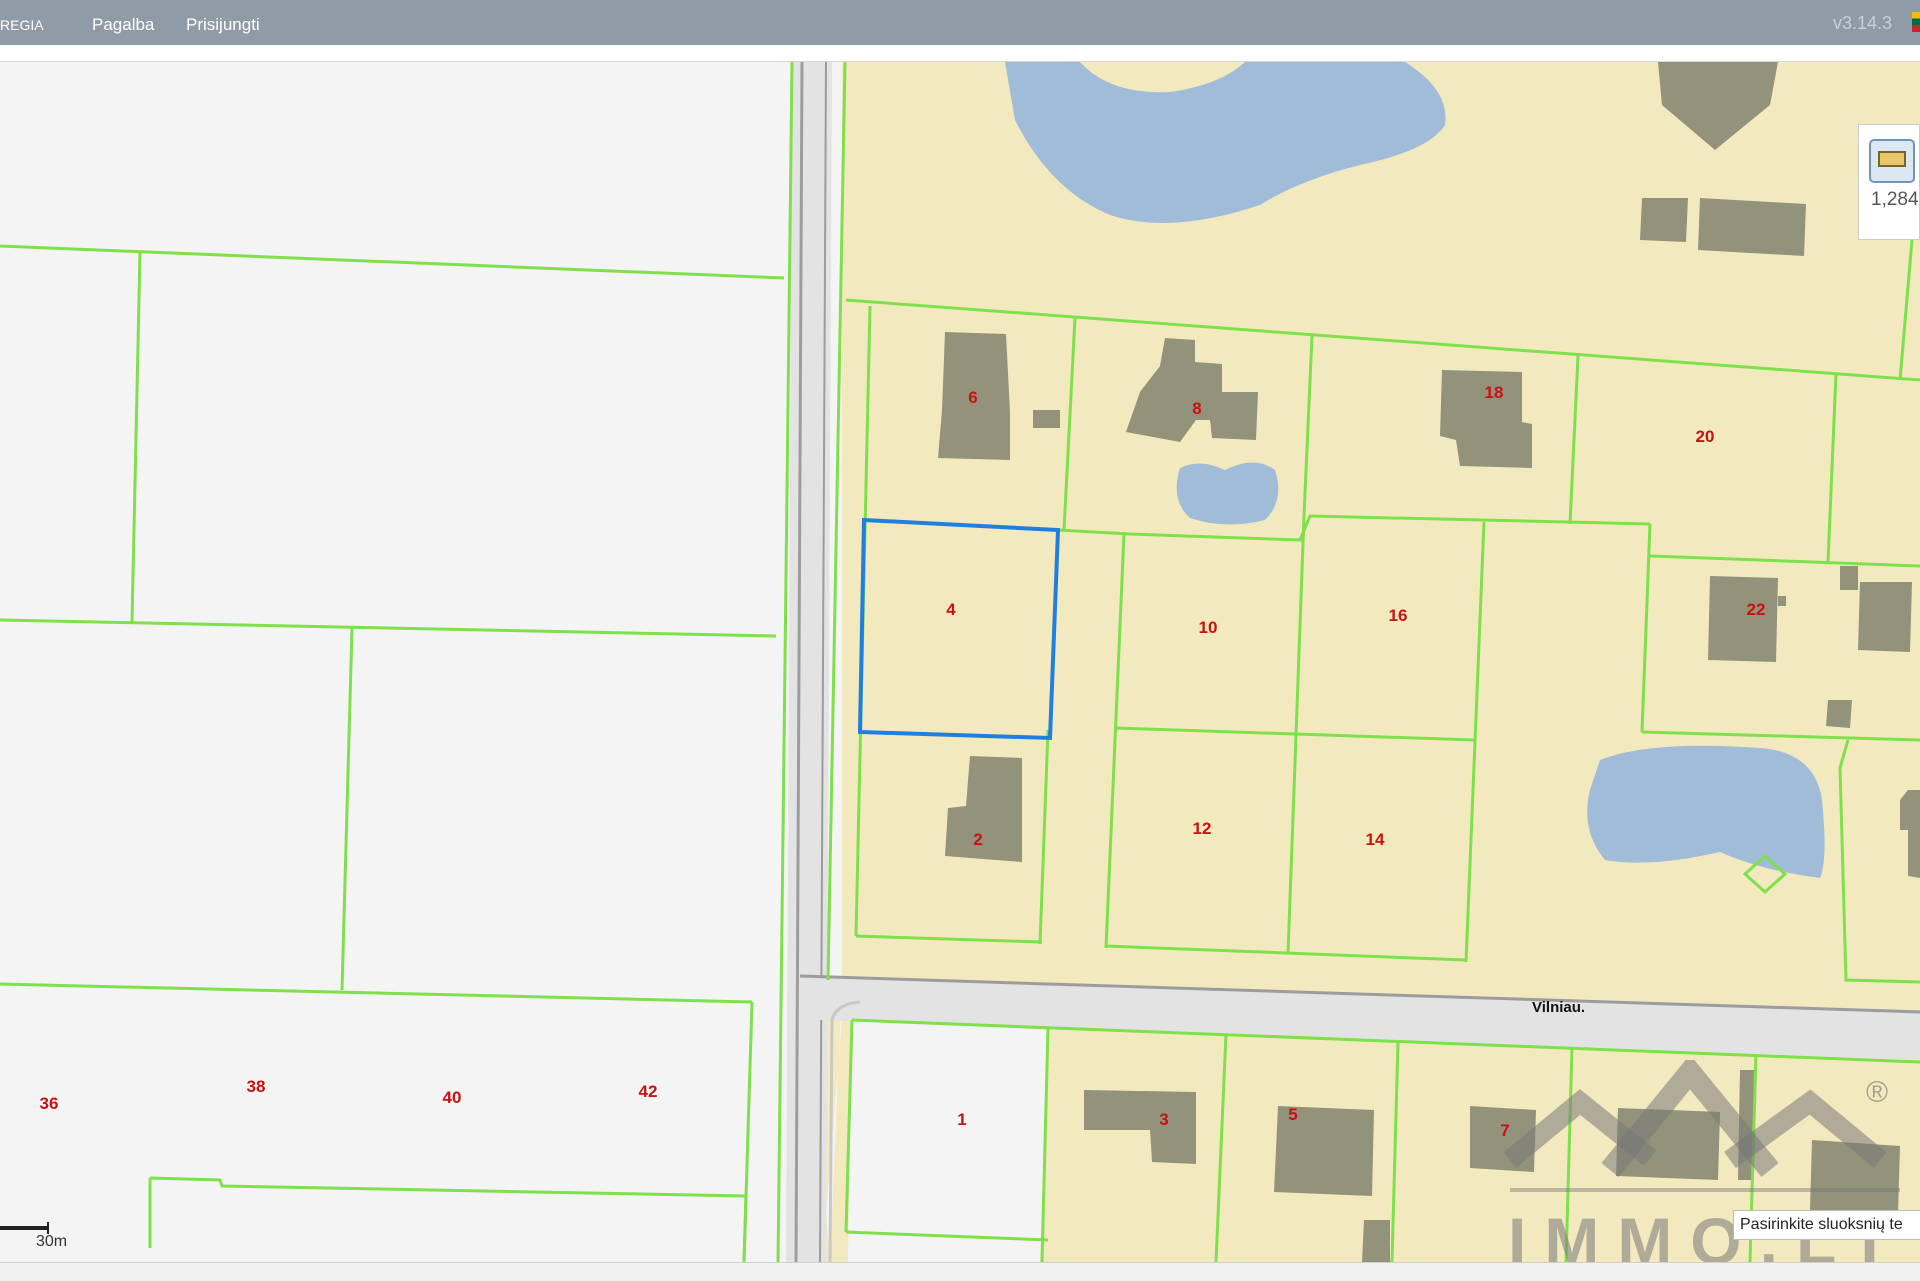 The width and height of the screenshot is (1920, 1281). I want to click on layer-selection-hint: Pasirinkite sluoksnių te, so click(1826, 1225).